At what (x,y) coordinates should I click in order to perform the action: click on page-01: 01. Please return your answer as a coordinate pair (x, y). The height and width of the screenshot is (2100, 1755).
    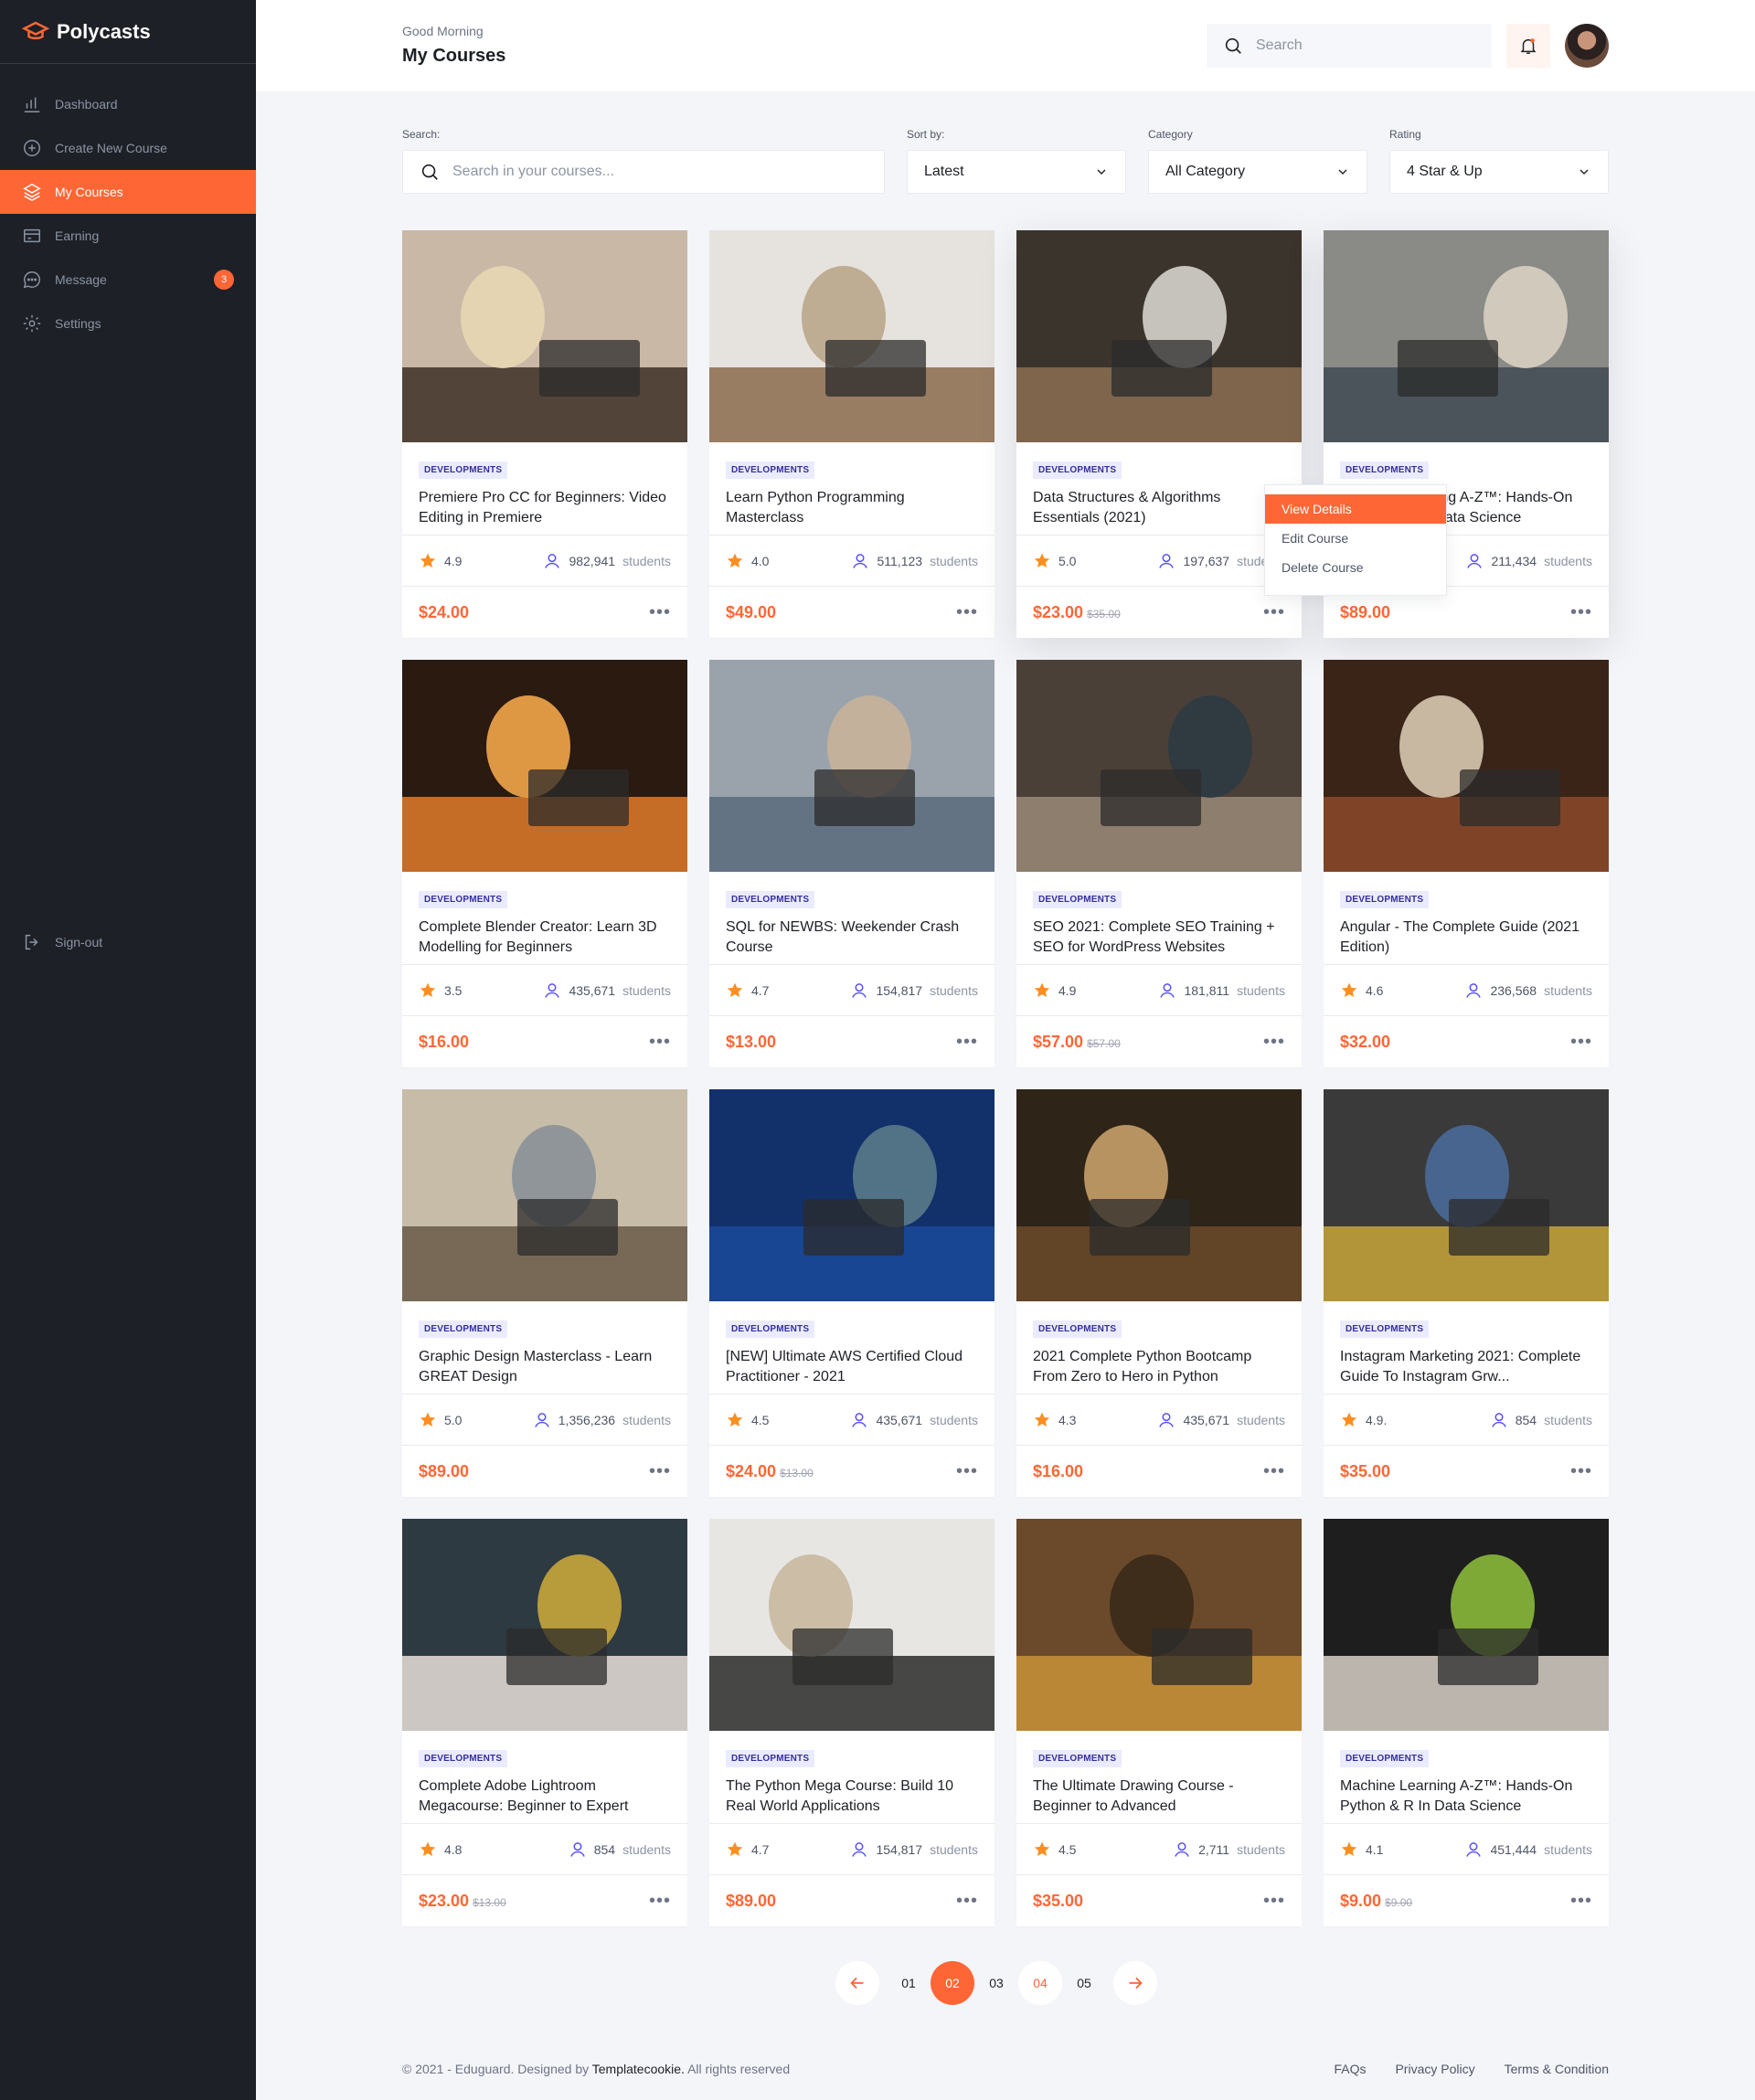
    Looking at the image, I should click on (909, 1983).